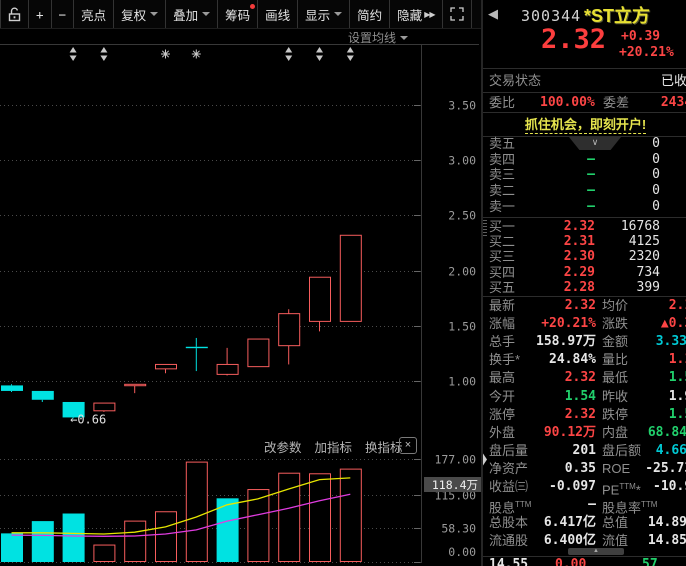 The image size is (686, 566). I want to click on overlay-label: 叠加, so click(186, 15).